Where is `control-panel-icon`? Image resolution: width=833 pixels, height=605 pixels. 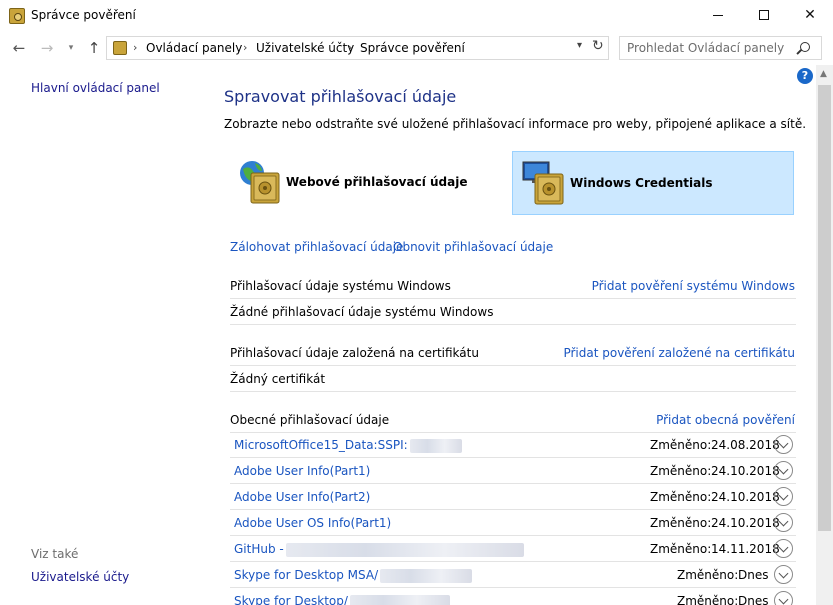 control-panel-icon is located at coordinates (120, 48).